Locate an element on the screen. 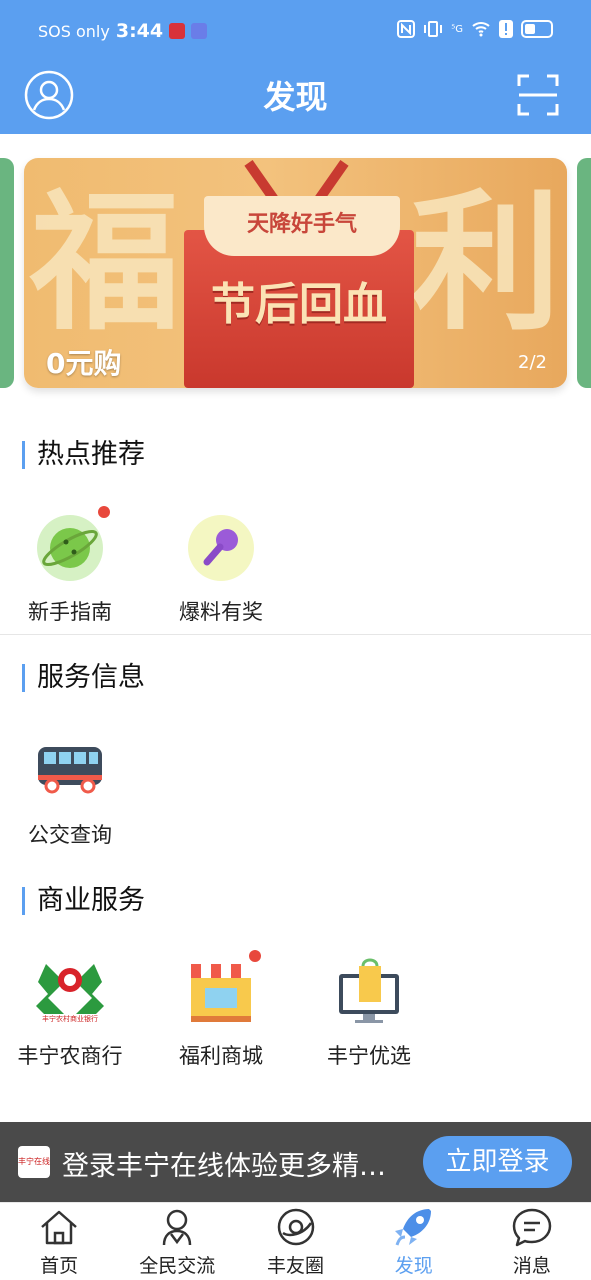 This screenshot has height=1280, width=591. section-title-business: 商业服务 is located at coordinates (83, 901).